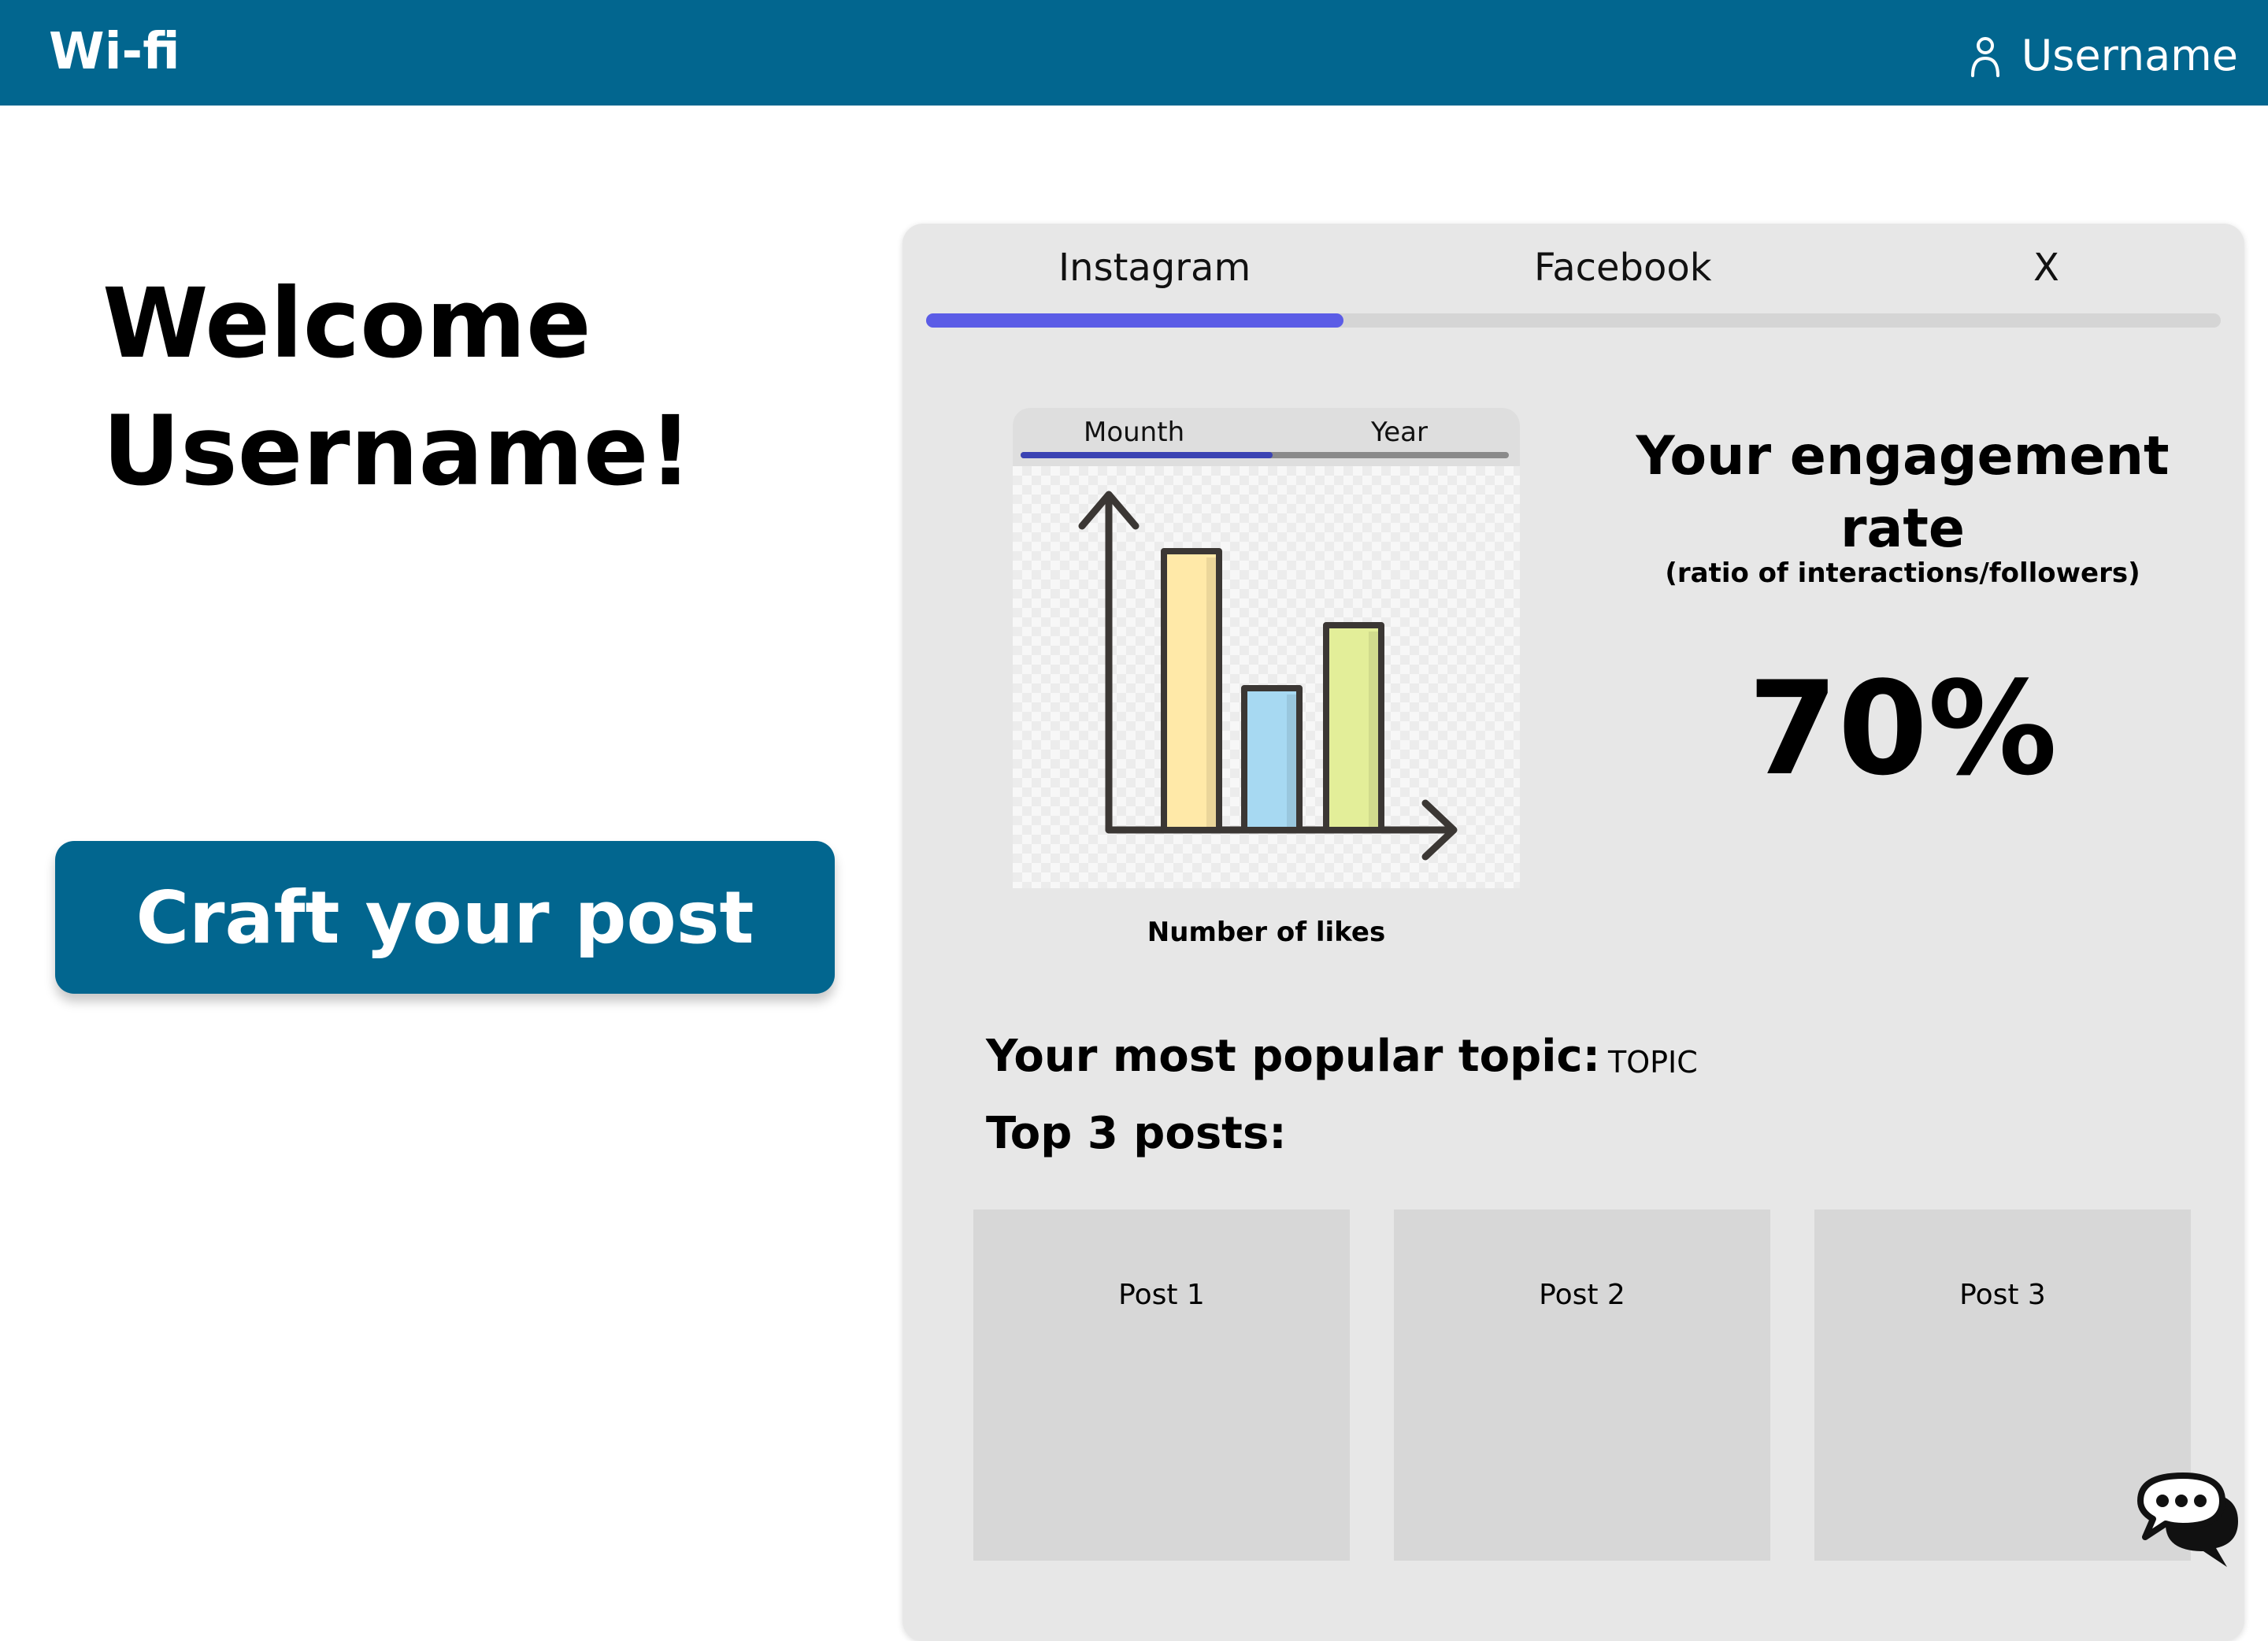  What do you see at coordinates (346, 324) in the screenshot?
I see `welcome-line-1: Welcome` at bounding box center [346, 324].